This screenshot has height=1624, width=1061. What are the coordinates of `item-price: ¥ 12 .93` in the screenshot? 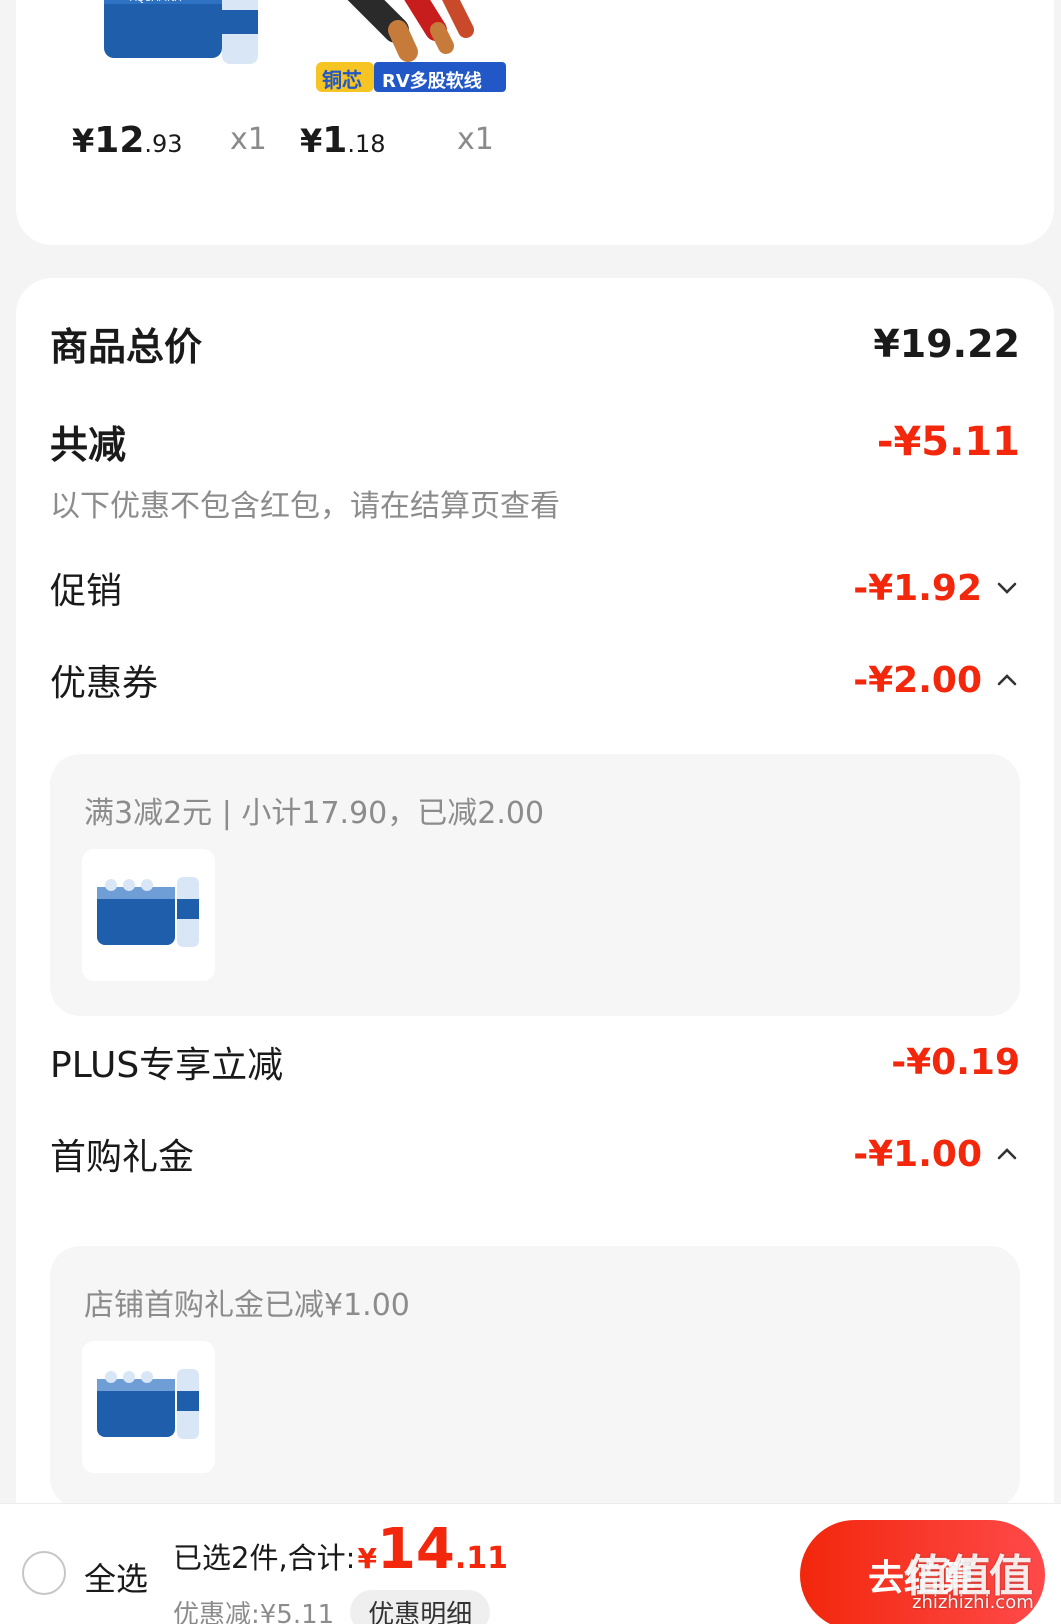 It's located at (127, 140).